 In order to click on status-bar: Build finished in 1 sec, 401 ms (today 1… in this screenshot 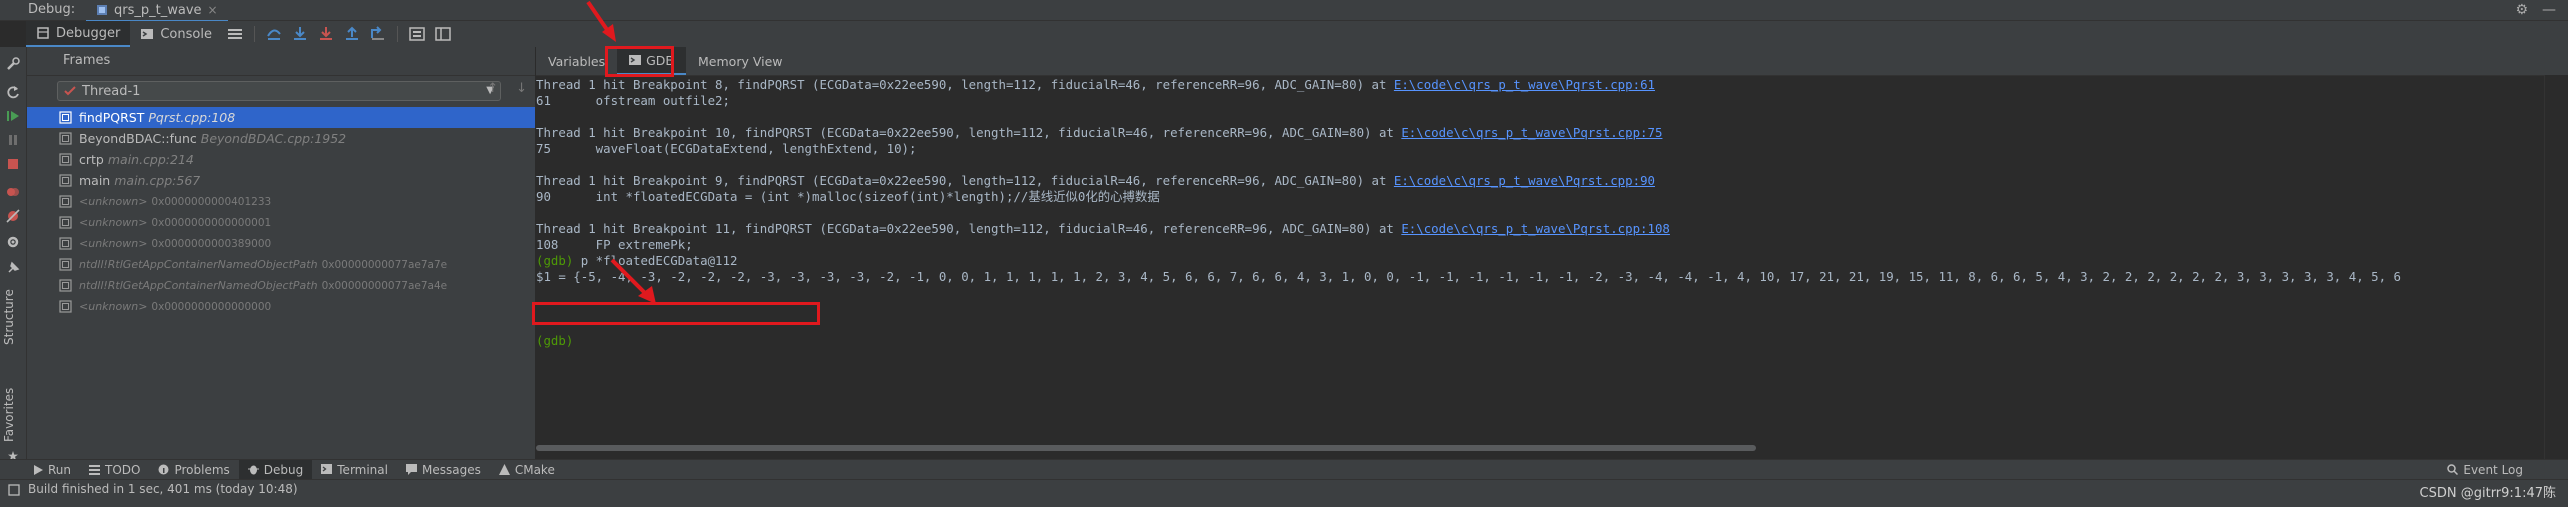, I will do `click(1284, 493)`.